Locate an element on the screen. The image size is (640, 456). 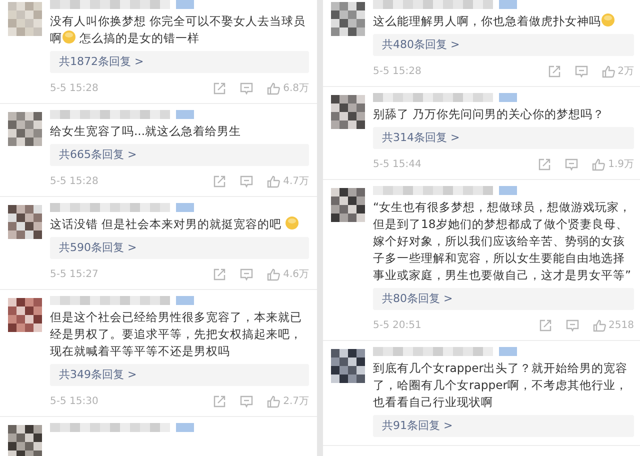
comment-time: 5-5 15:30 is located at coordinates (75, 401).